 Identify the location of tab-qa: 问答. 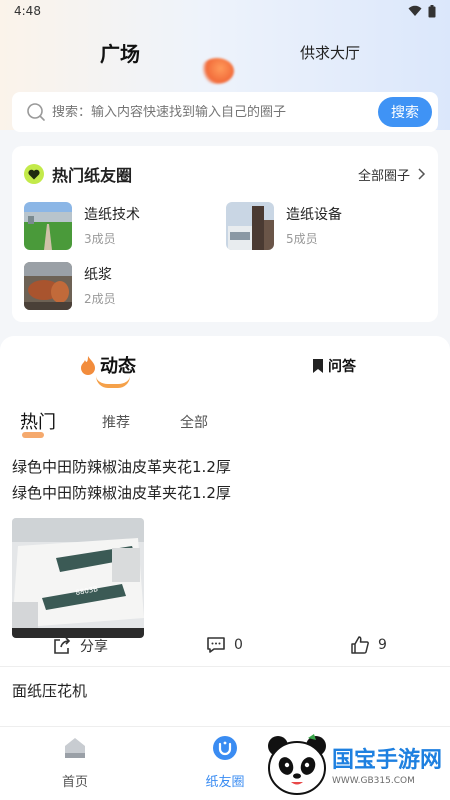
(334, 366).